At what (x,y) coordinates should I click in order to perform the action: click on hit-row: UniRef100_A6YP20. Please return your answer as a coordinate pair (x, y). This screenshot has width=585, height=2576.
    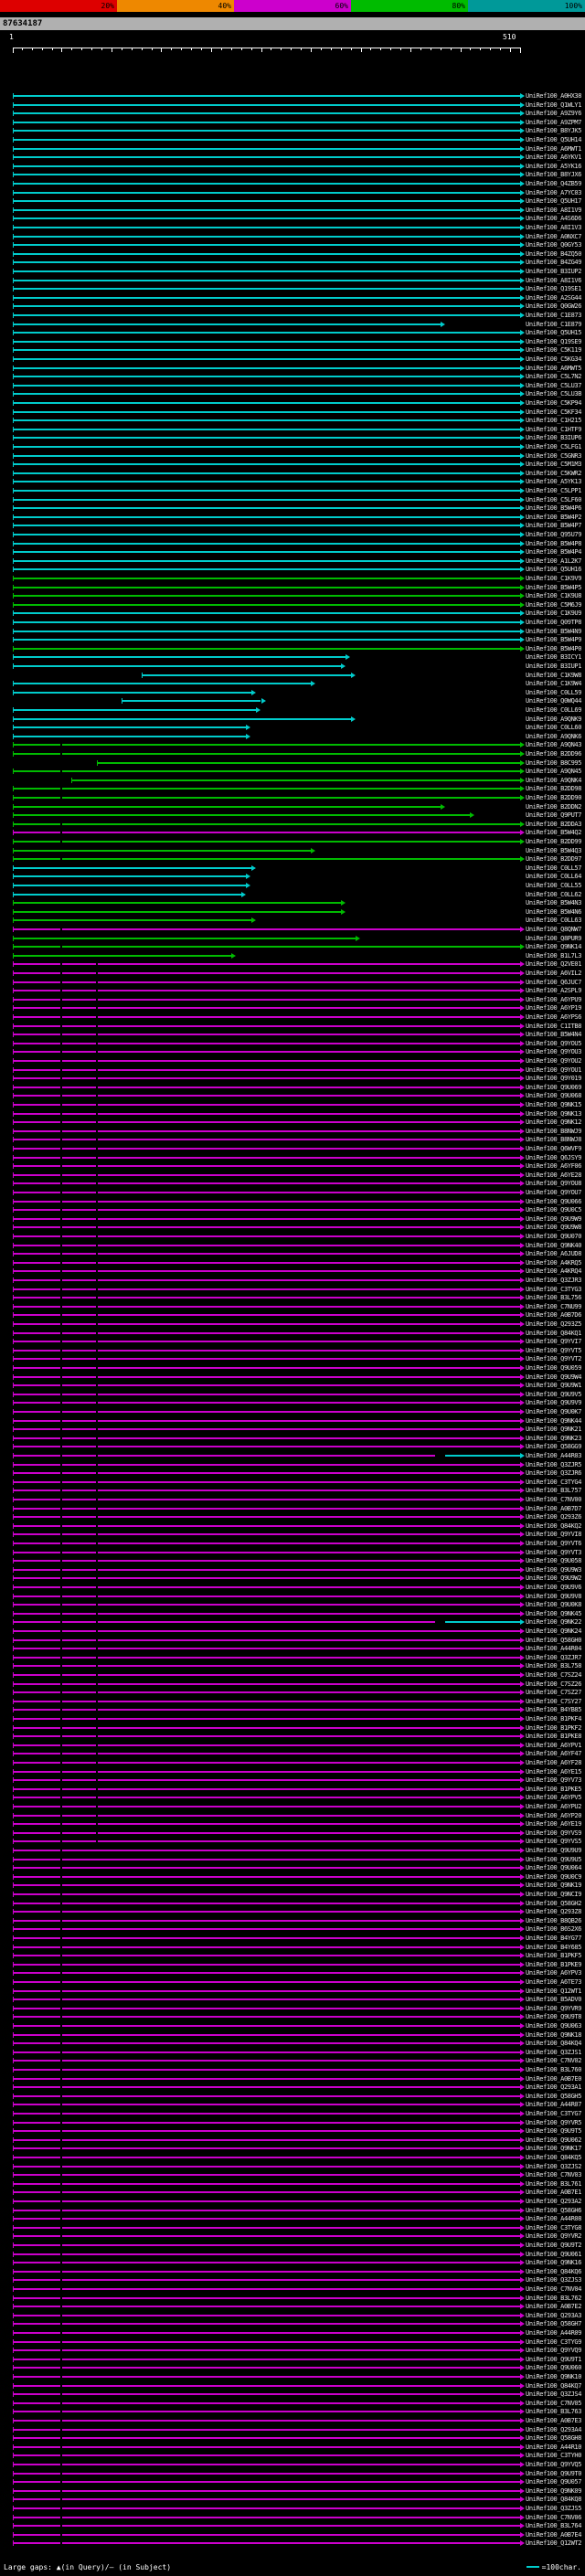
    Looking at the image, I should click on (293, 1816).